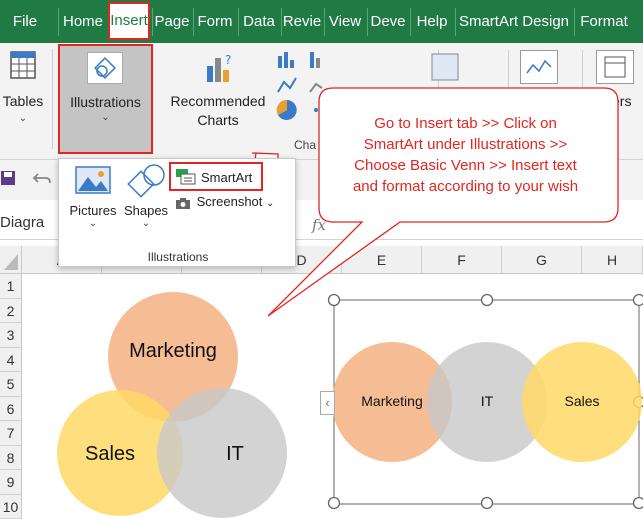 This screenshot has height=519, width=643. Describe the element at coordinates (465, 165) in the screenshot. I see `callout-line: Choose Basic Venn >> Insert text` at that location.